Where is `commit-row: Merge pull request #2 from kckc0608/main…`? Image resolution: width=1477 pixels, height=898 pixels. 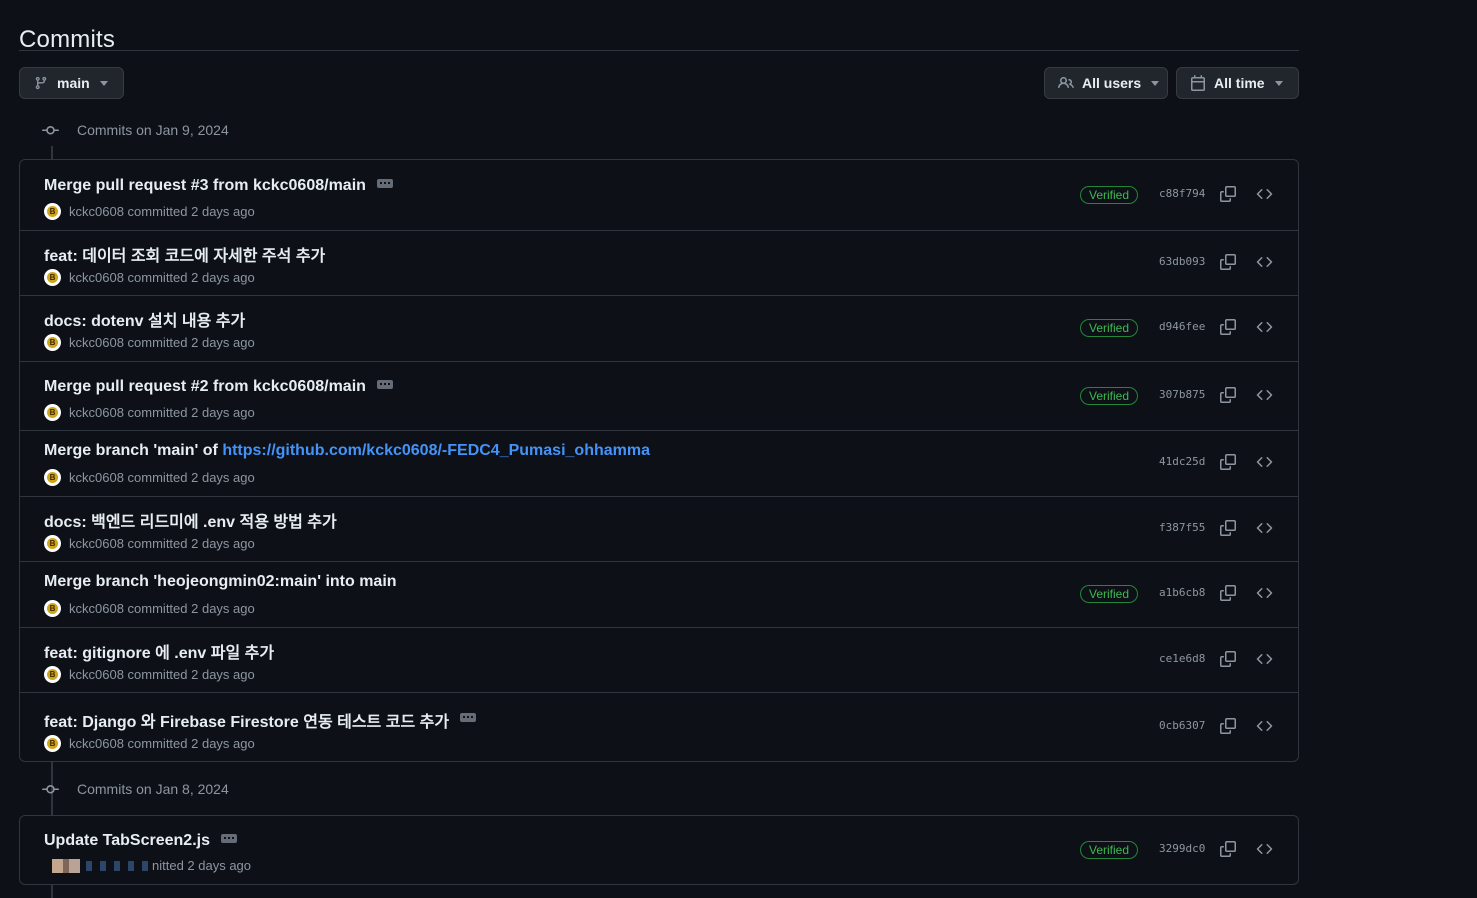 commit-row: Merge pull request #2 from kckc0608/main… is located at coordinates (659, 395).